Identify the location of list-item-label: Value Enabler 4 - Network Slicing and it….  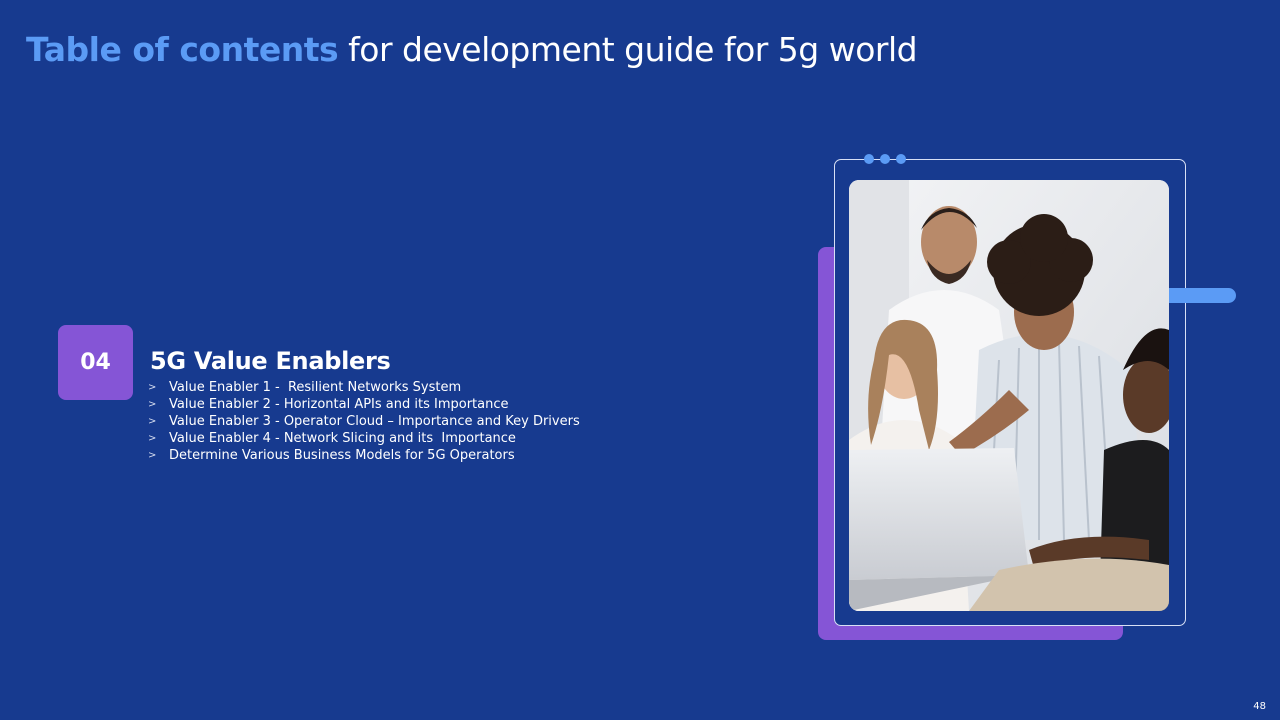
(342, 438).